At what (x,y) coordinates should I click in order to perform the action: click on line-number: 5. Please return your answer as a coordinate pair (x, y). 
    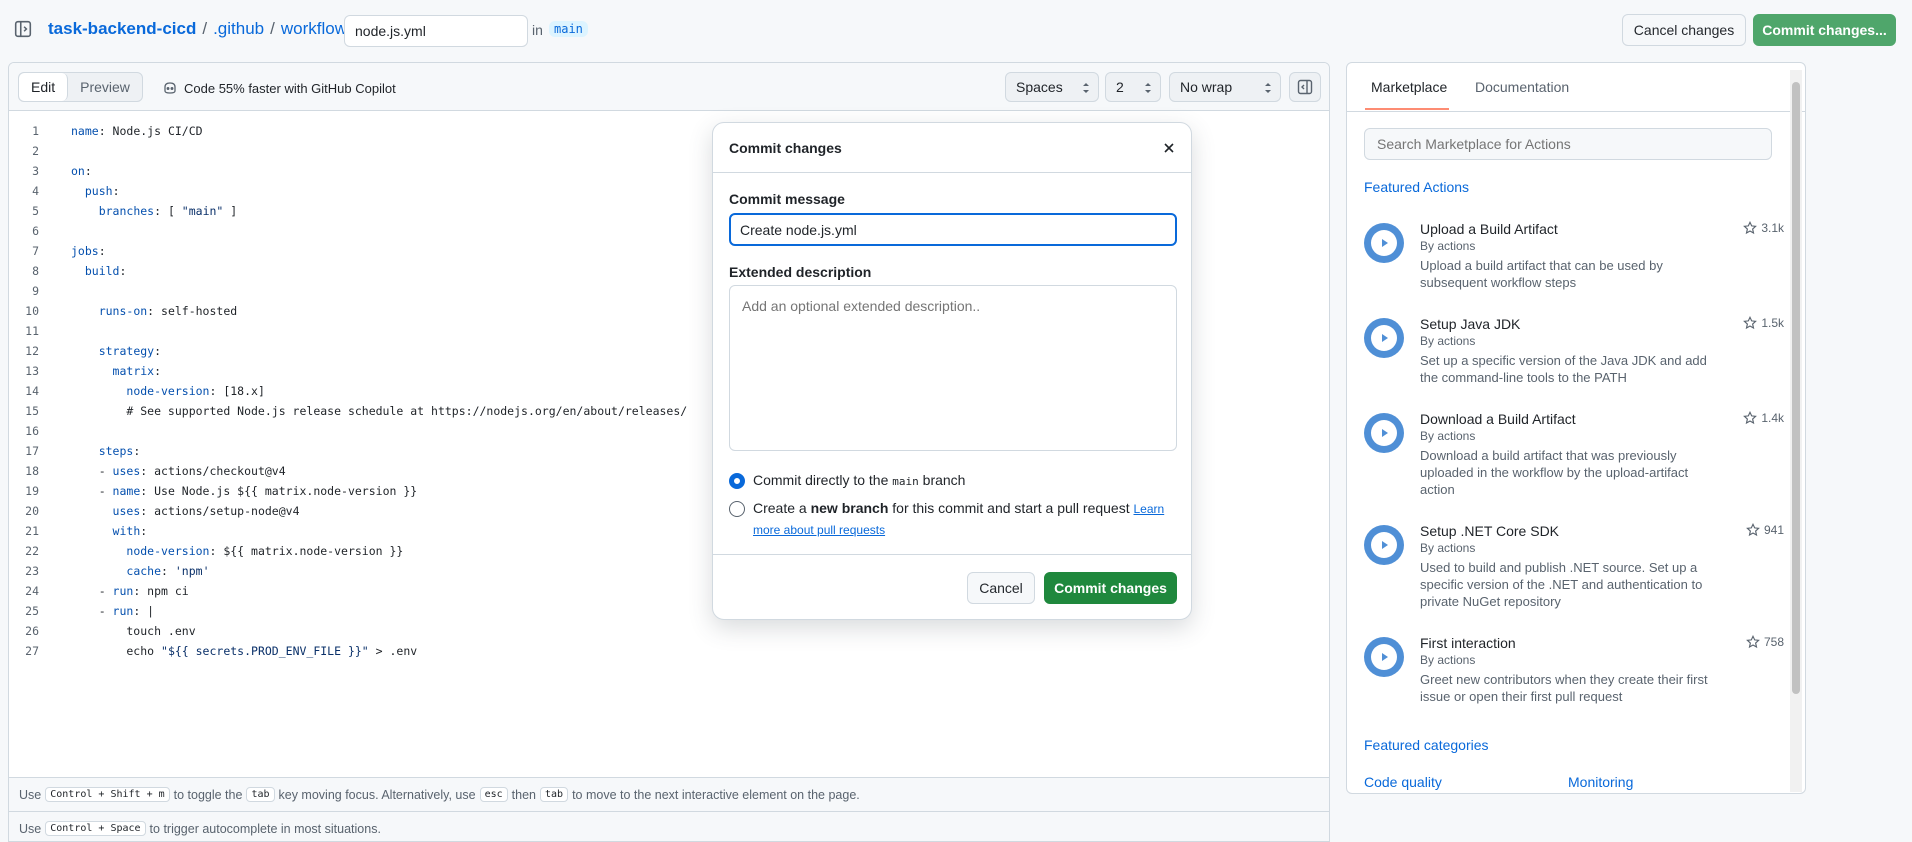
    Looking at the image, I should click on (35, 211).